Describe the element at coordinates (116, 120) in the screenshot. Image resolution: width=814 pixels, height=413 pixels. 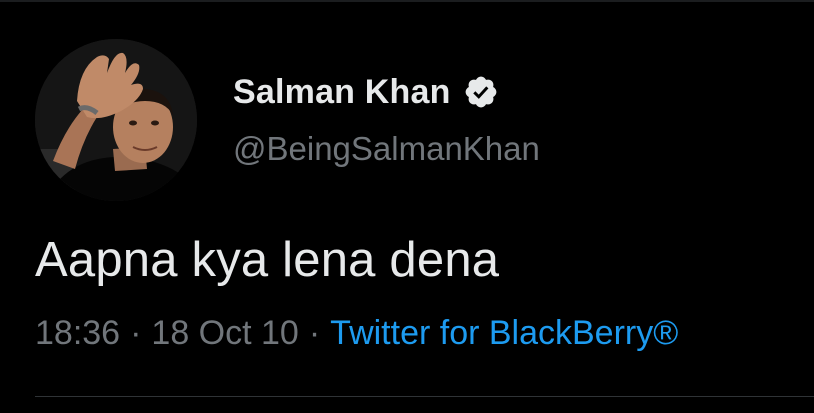
I see `avatar` at that location.